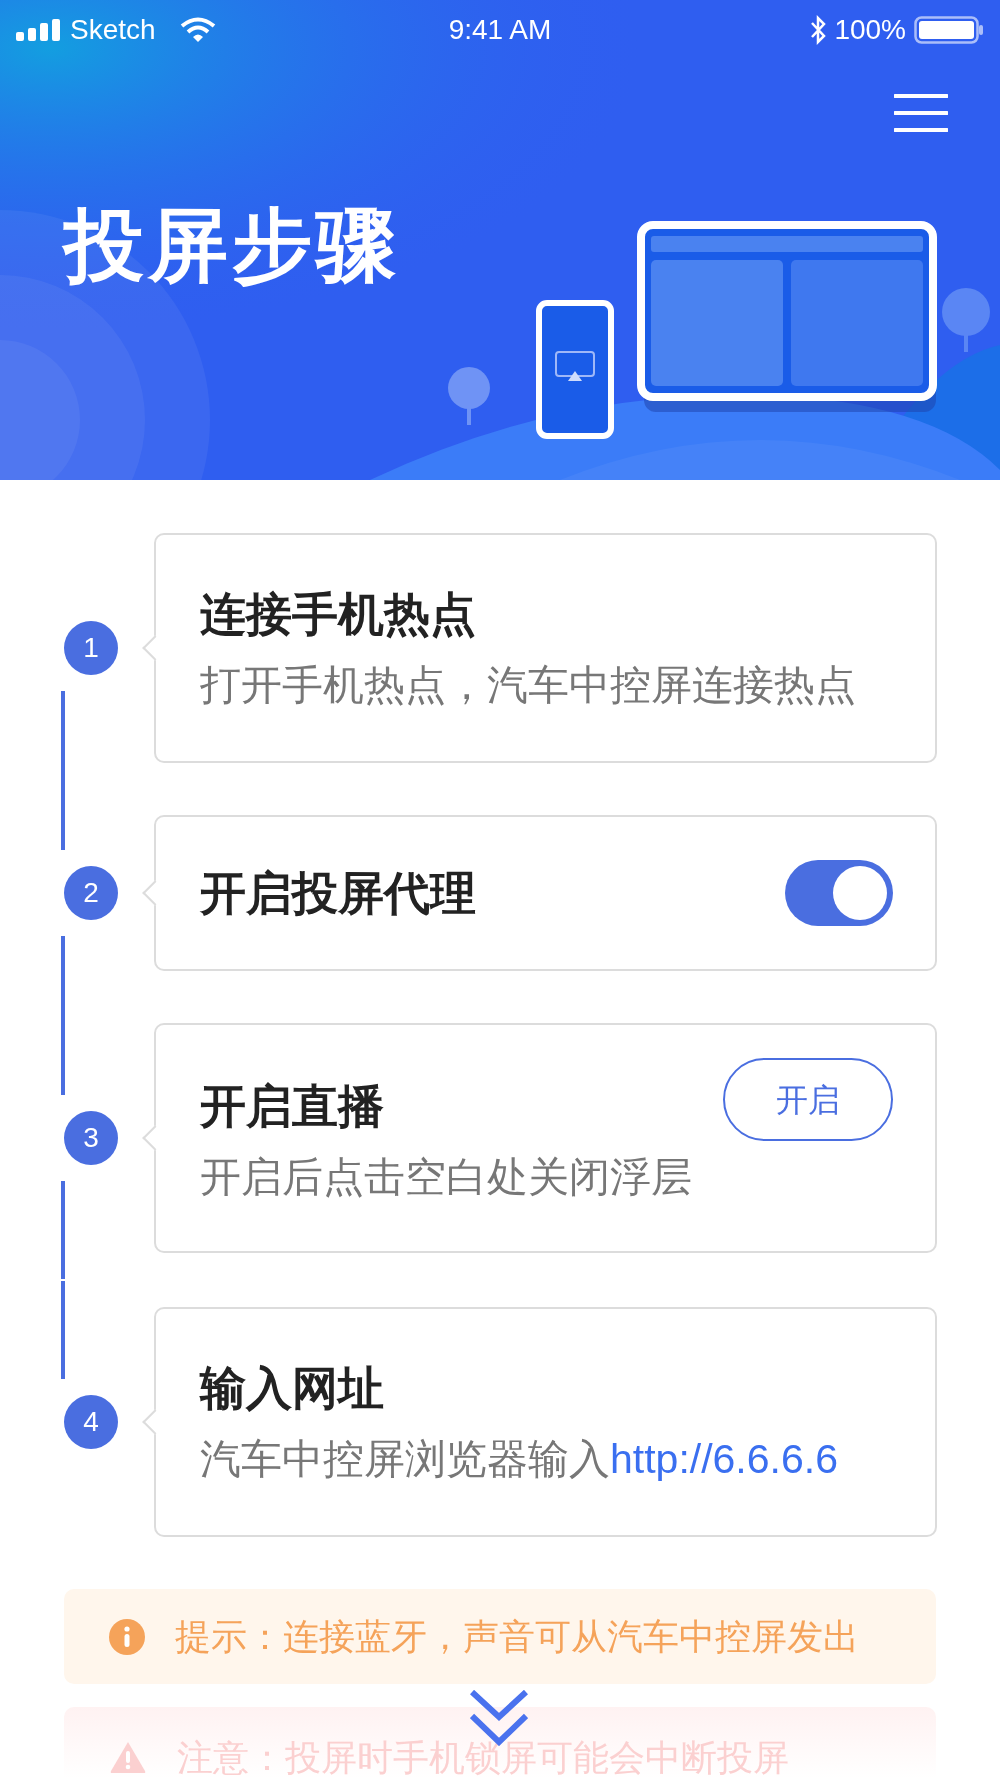 Image resolution: width=1000 pixels, height=1778 pixels. I want to click on step-title: 连接手机热点, so click(338, 614).